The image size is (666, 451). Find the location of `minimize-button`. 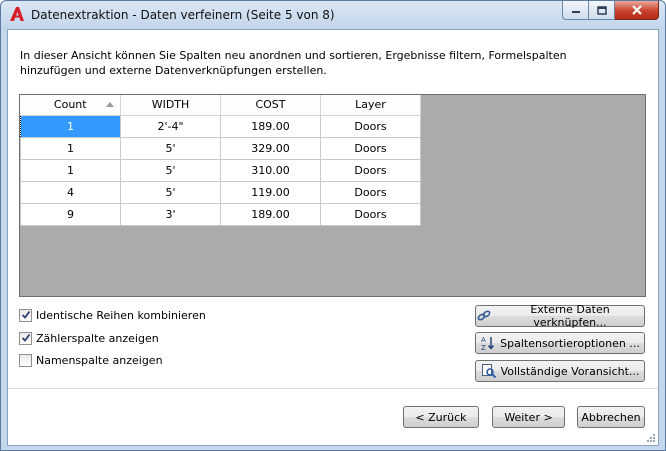

minimize-button is located at coordinates (575, 10).